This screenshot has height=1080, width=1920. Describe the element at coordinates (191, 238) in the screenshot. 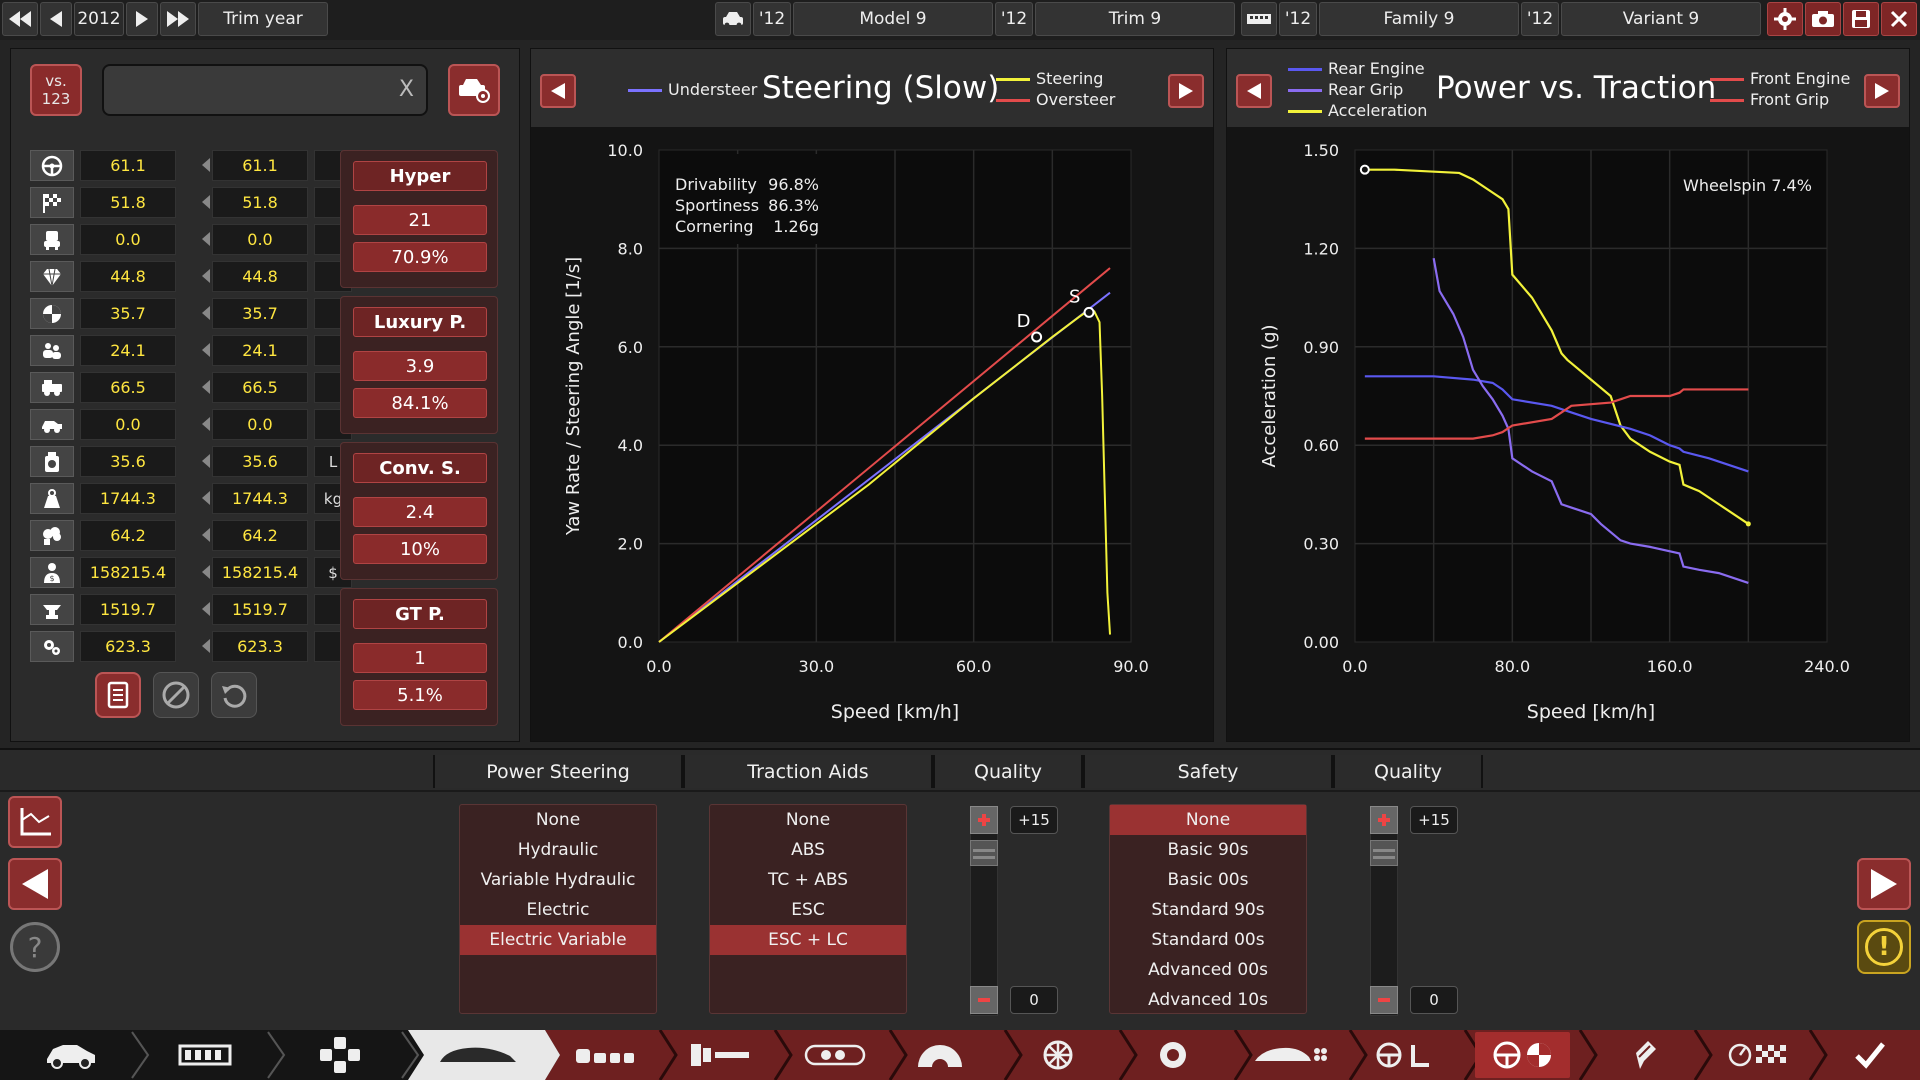

I see `stat-row: 0.0 0.0` at that location.